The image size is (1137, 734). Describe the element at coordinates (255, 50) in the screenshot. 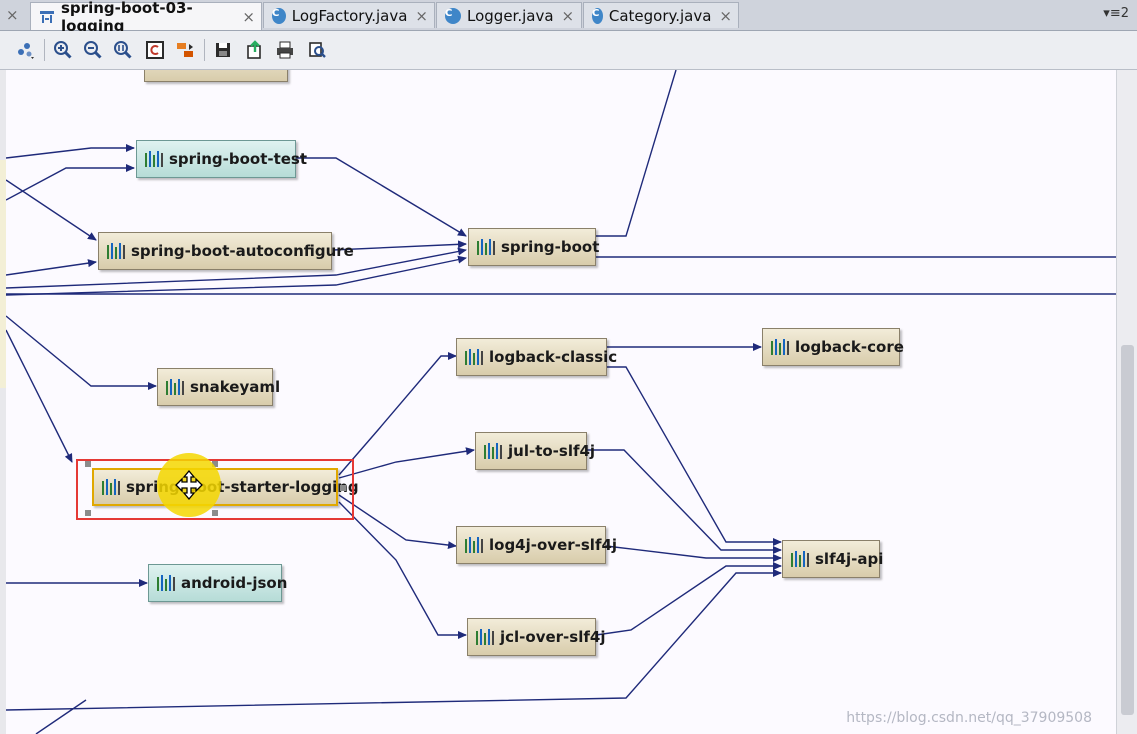

I see `export-icon` at that location.